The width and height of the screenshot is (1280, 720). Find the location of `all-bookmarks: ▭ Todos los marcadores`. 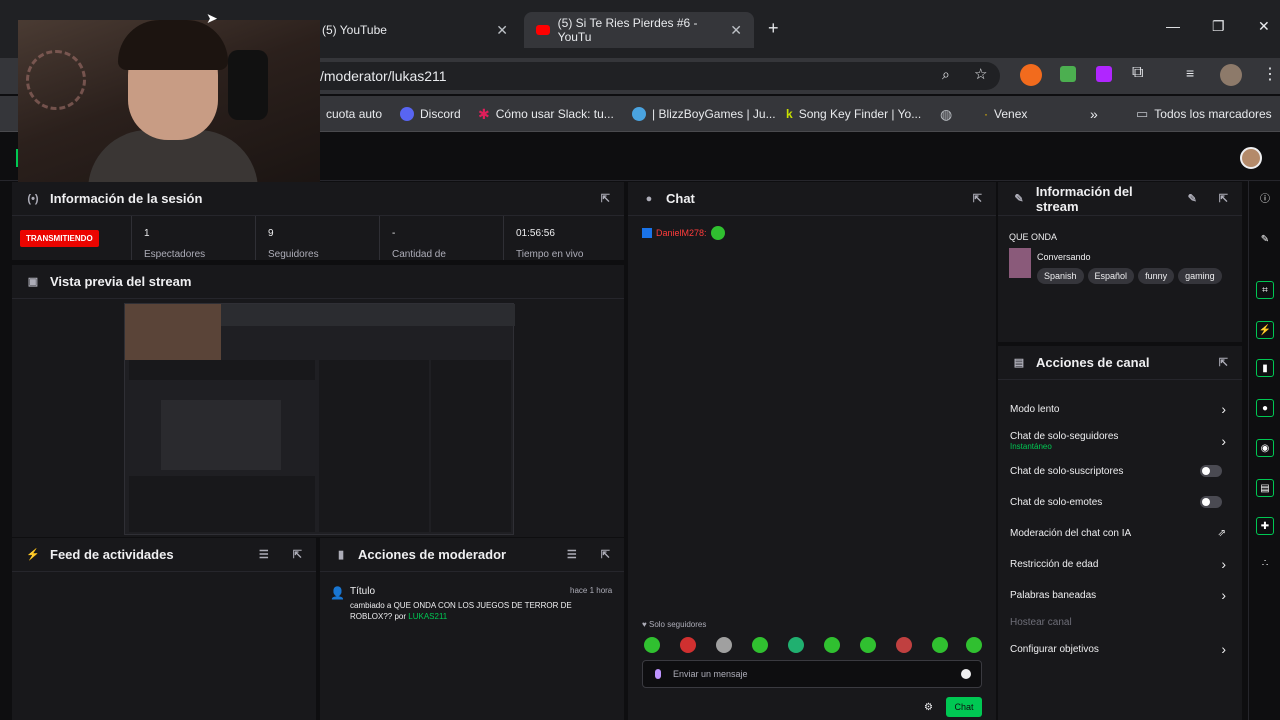

all-bookmarks: ▭ Todos los marcadores is located at coordinates (1204, 114).